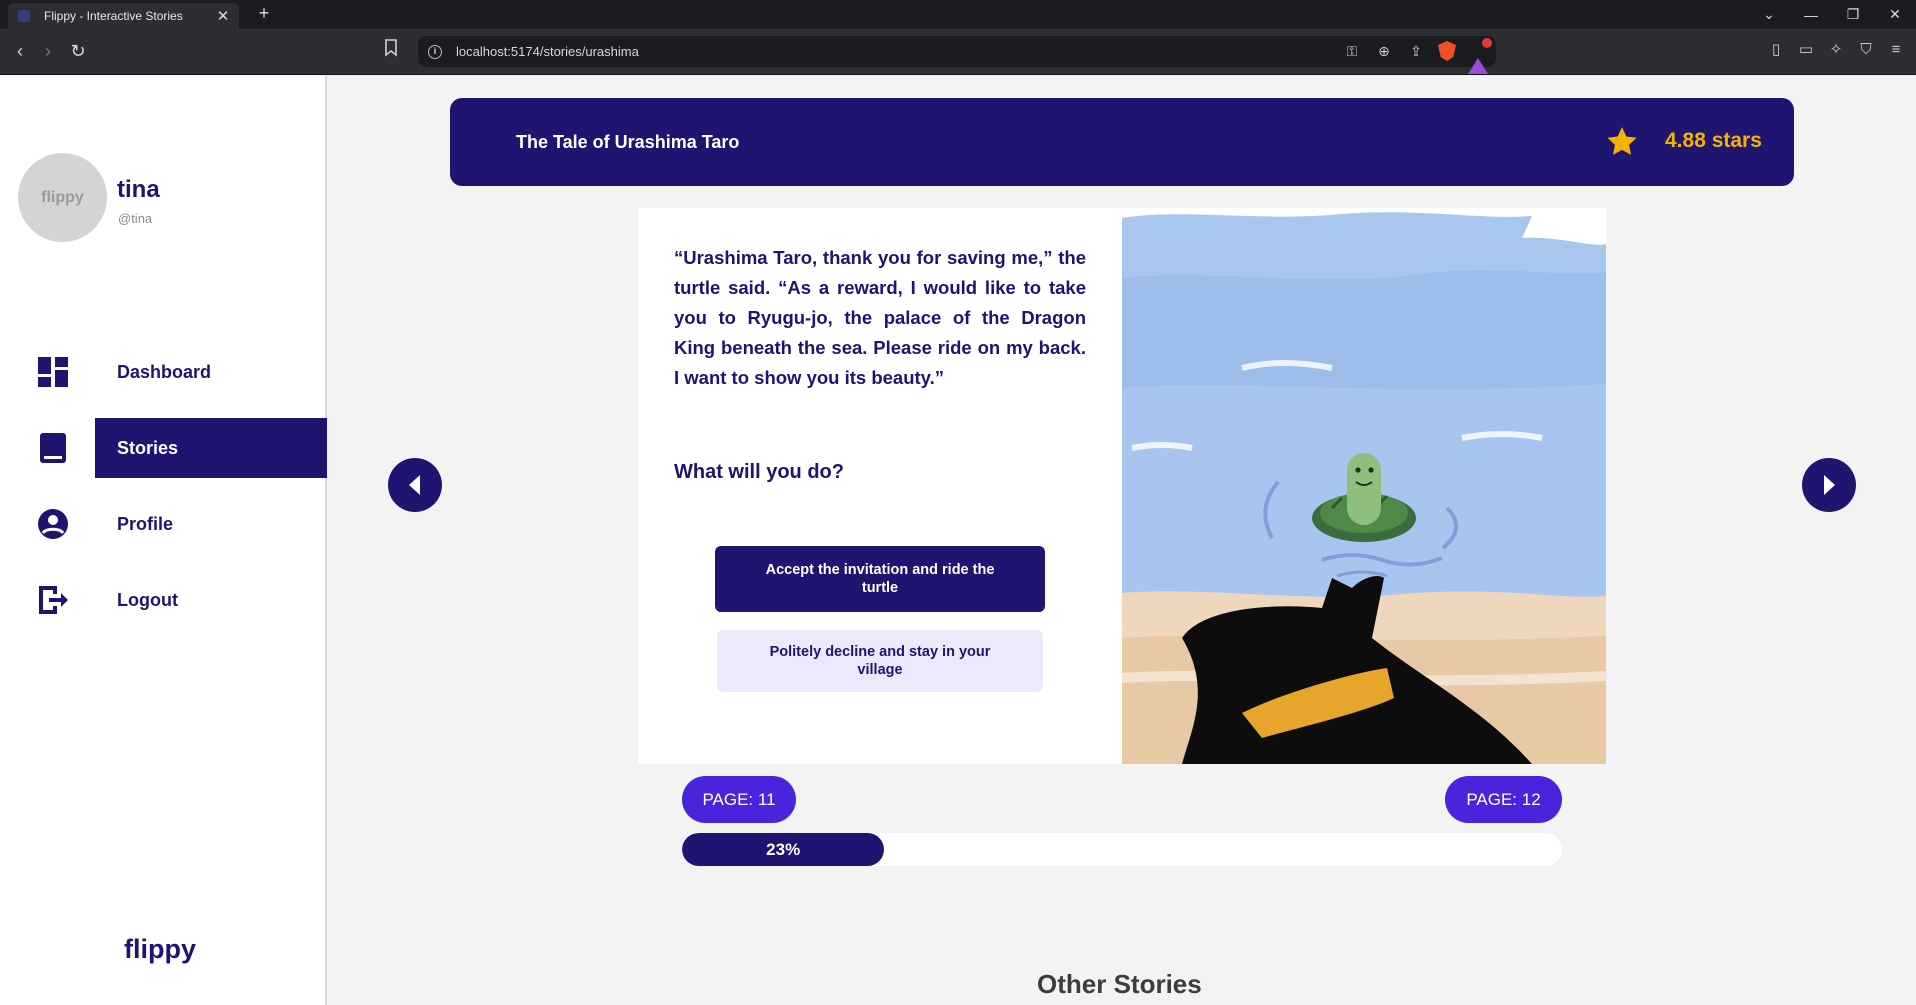 This screenshot has width=1916, height=1005. What do you see at coordinates (53, 600) in the screenshot?
I see `logout-icon` at bounding box center [53, 600].